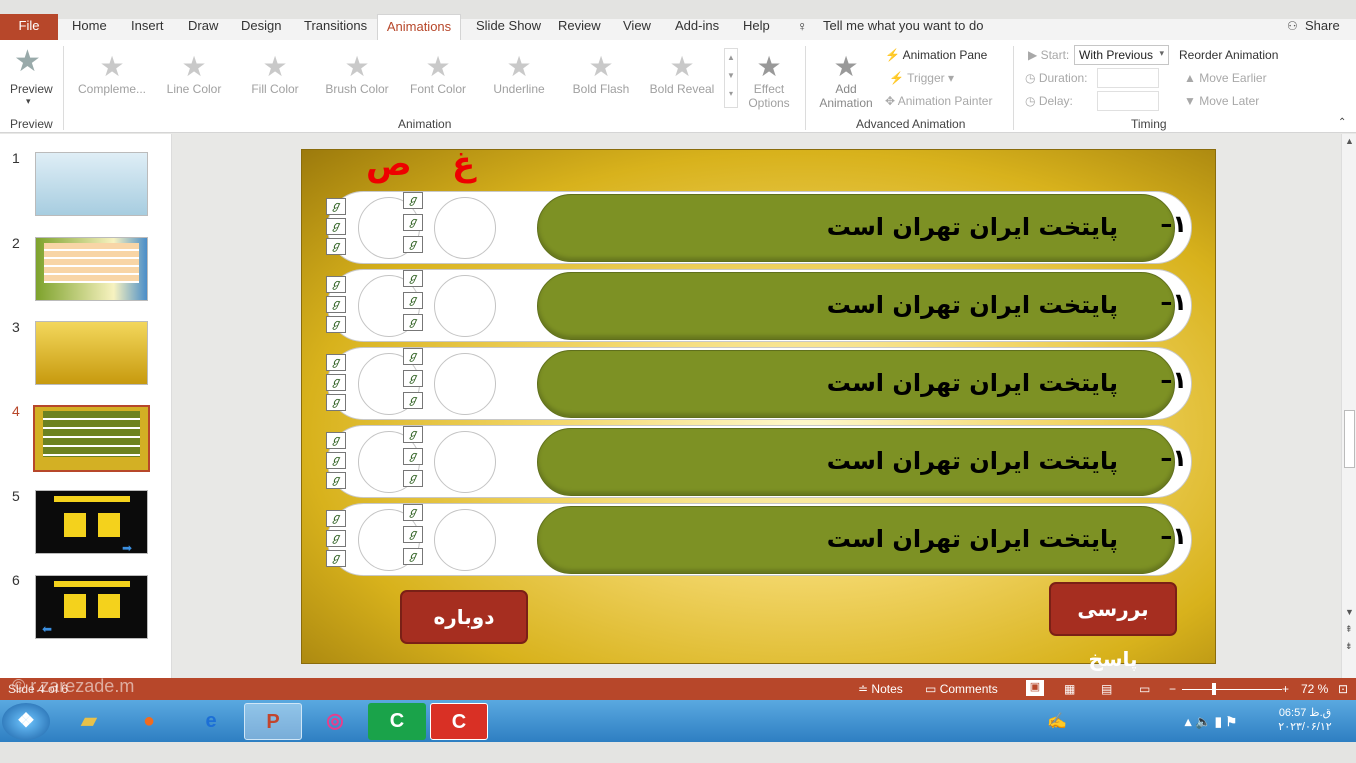  I want to click on notes-button: ≐ Notes, so click(880, 689).